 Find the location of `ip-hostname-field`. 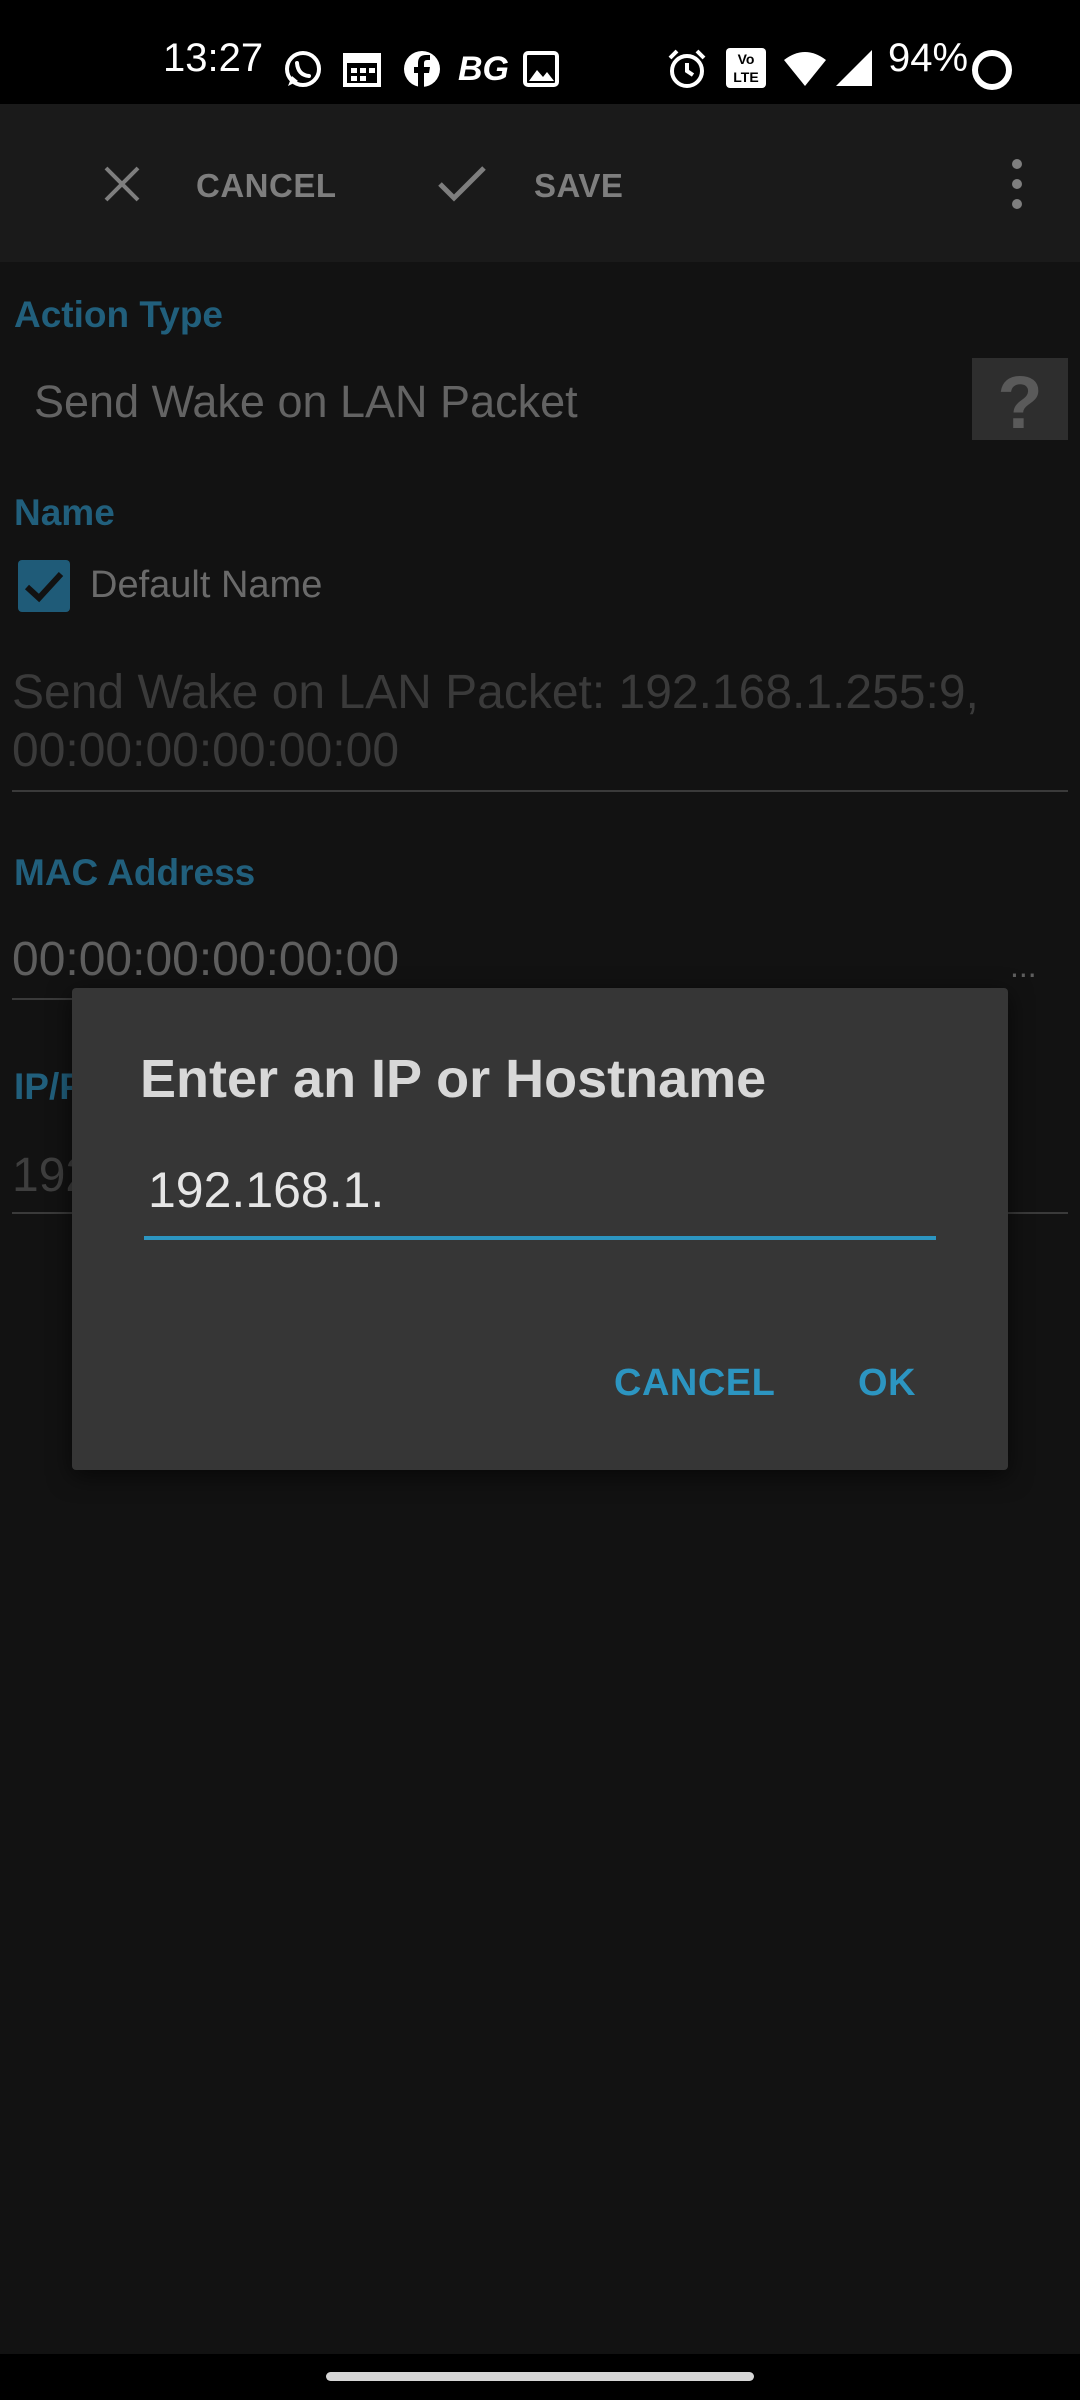

ip-hostname-field is located at coordinates (544, 1194).